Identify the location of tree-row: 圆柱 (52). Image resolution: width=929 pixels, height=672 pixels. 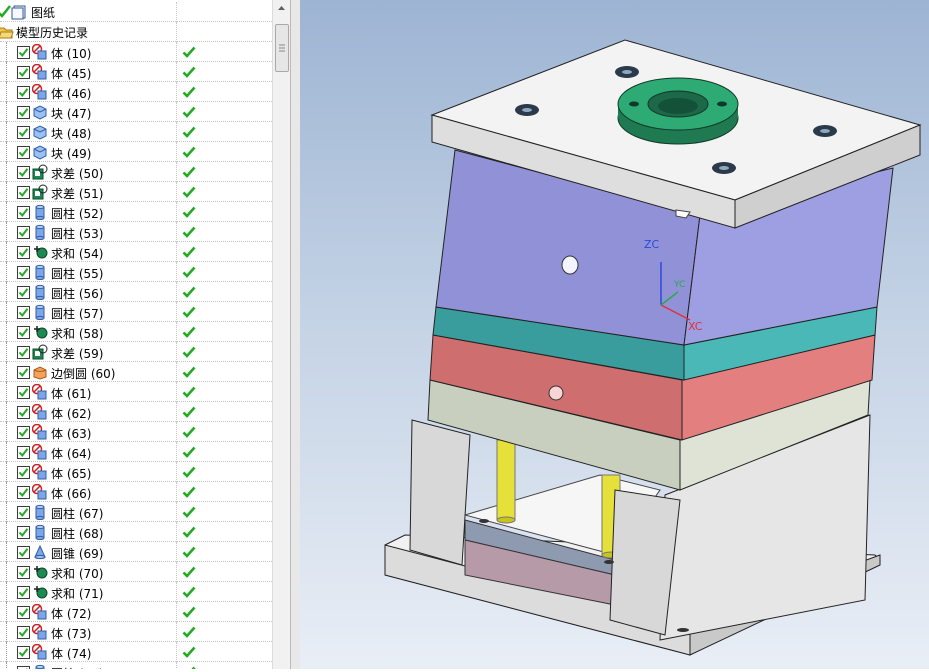
(136, 212).